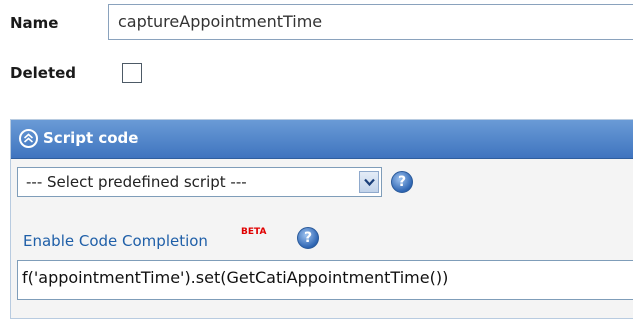  What do you see at coordinates (115, 241) in the screenshot?
I see `enable-code-completion-link: Enable Code Completion` at bounding box center [115, 241].